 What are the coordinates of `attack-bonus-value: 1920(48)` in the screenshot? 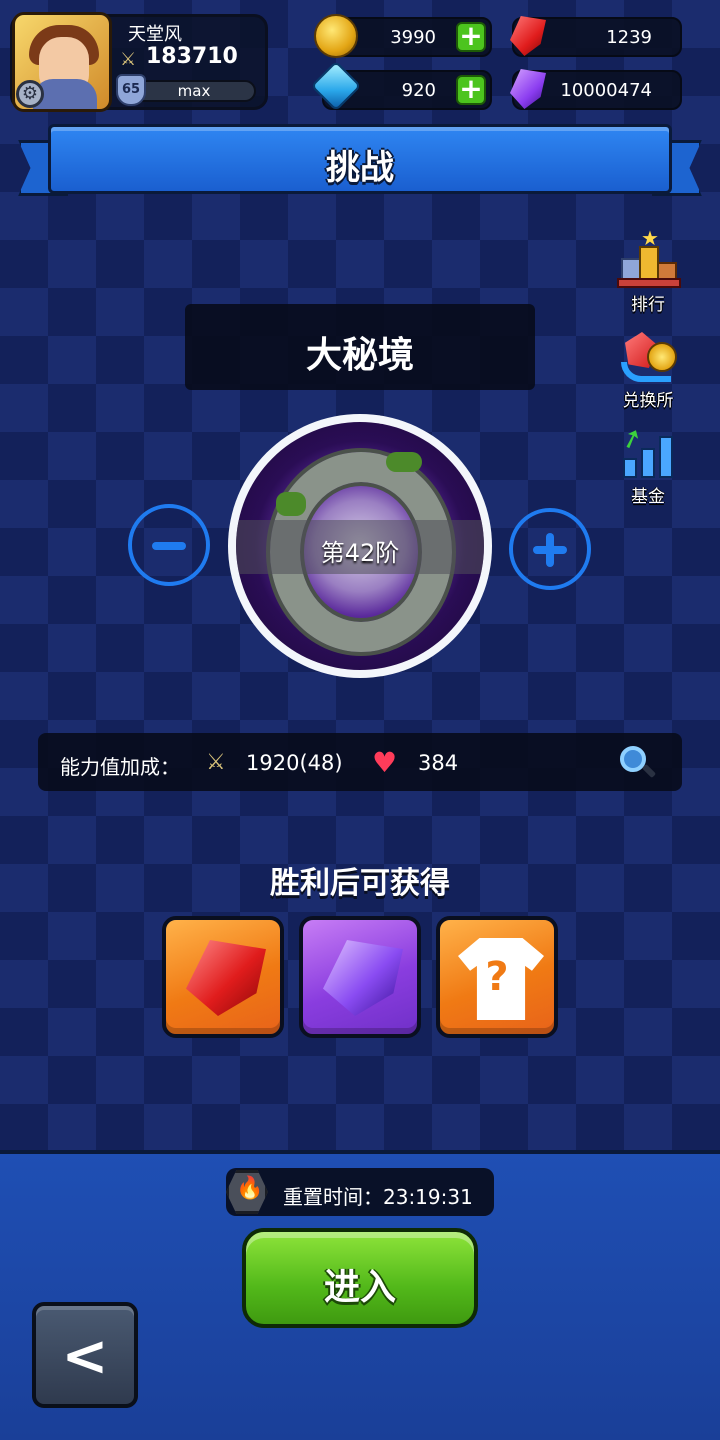 It's located at (294, 763).